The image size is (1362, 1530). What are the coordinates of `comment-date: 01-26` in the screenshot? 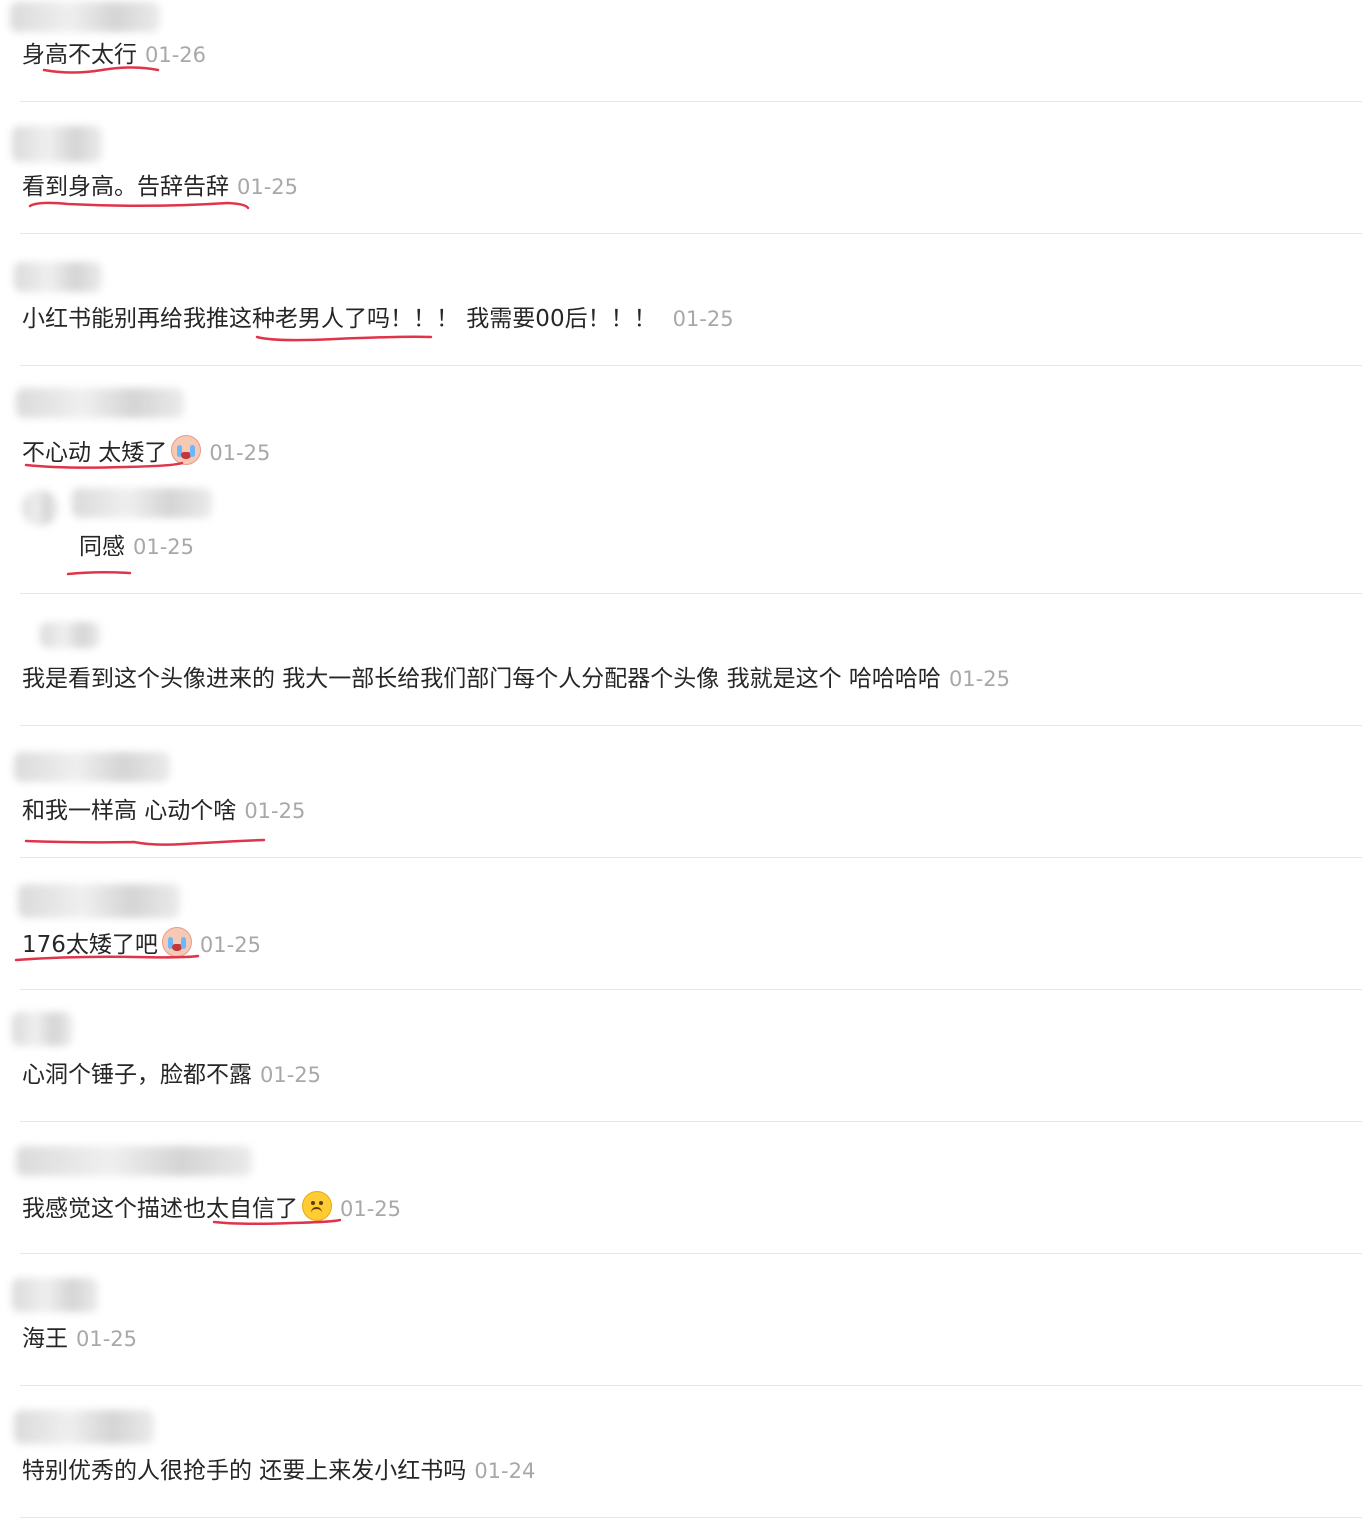 It's located at (176, 55).